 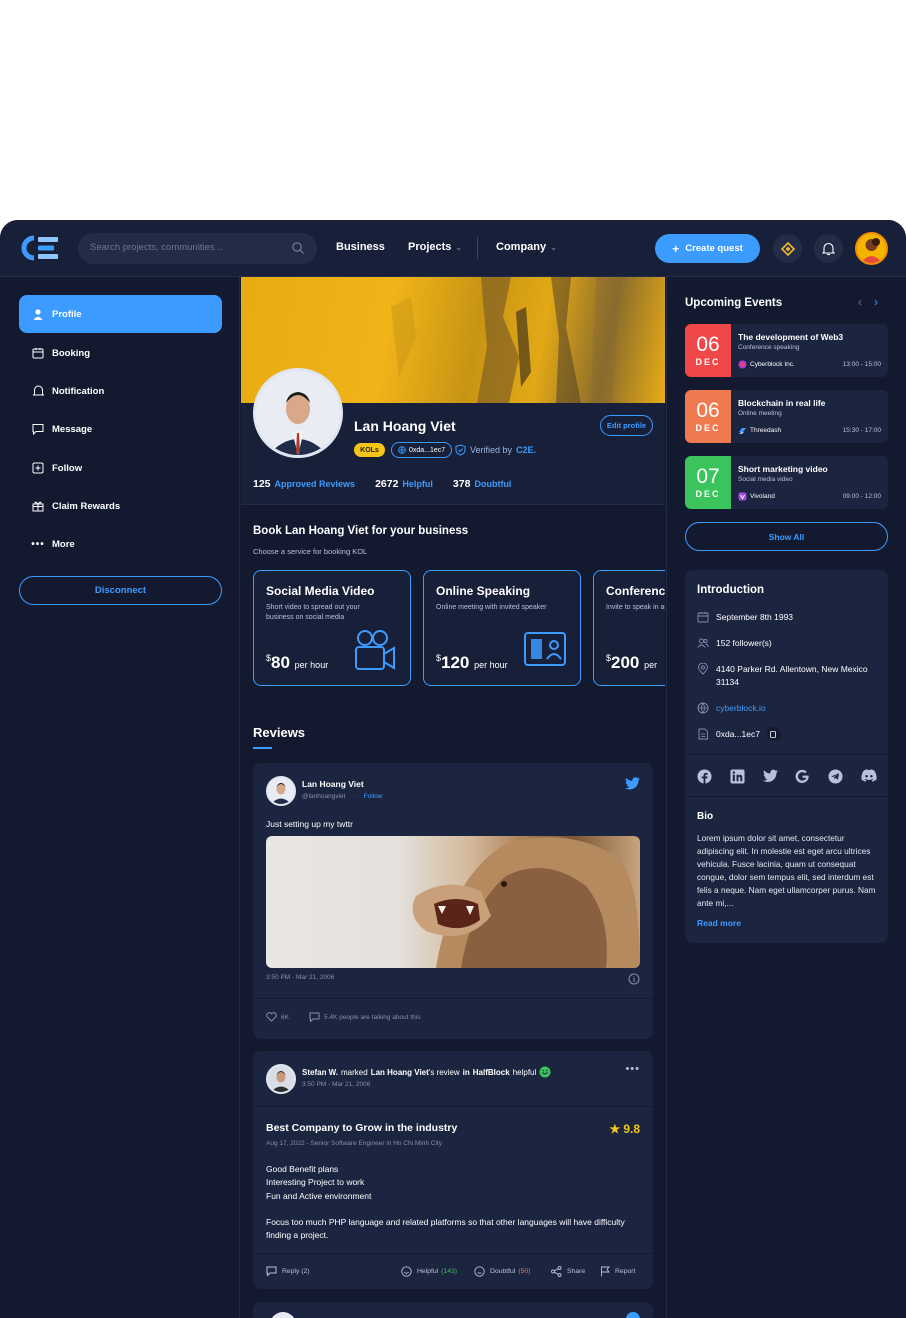 What do you see at coordinates (737, 776) in the screenshot?
I see `linkedin-icon` at bounding box center [737, 776].